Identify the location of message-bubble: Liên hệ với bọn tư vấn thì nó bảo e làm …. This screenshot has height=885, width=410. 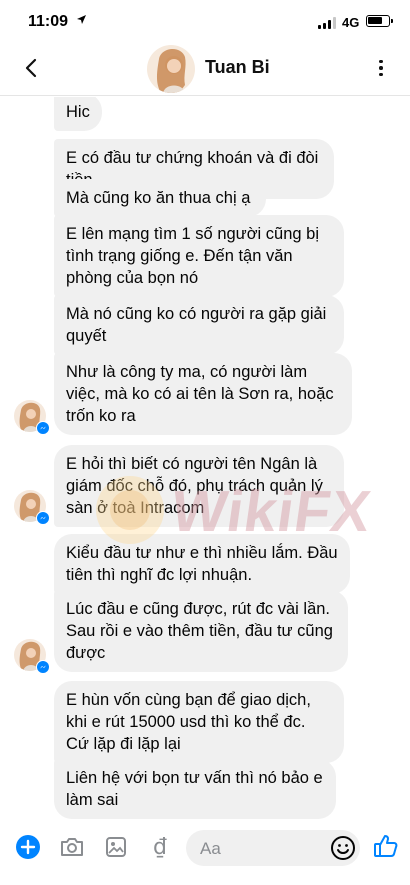
(195, 789).